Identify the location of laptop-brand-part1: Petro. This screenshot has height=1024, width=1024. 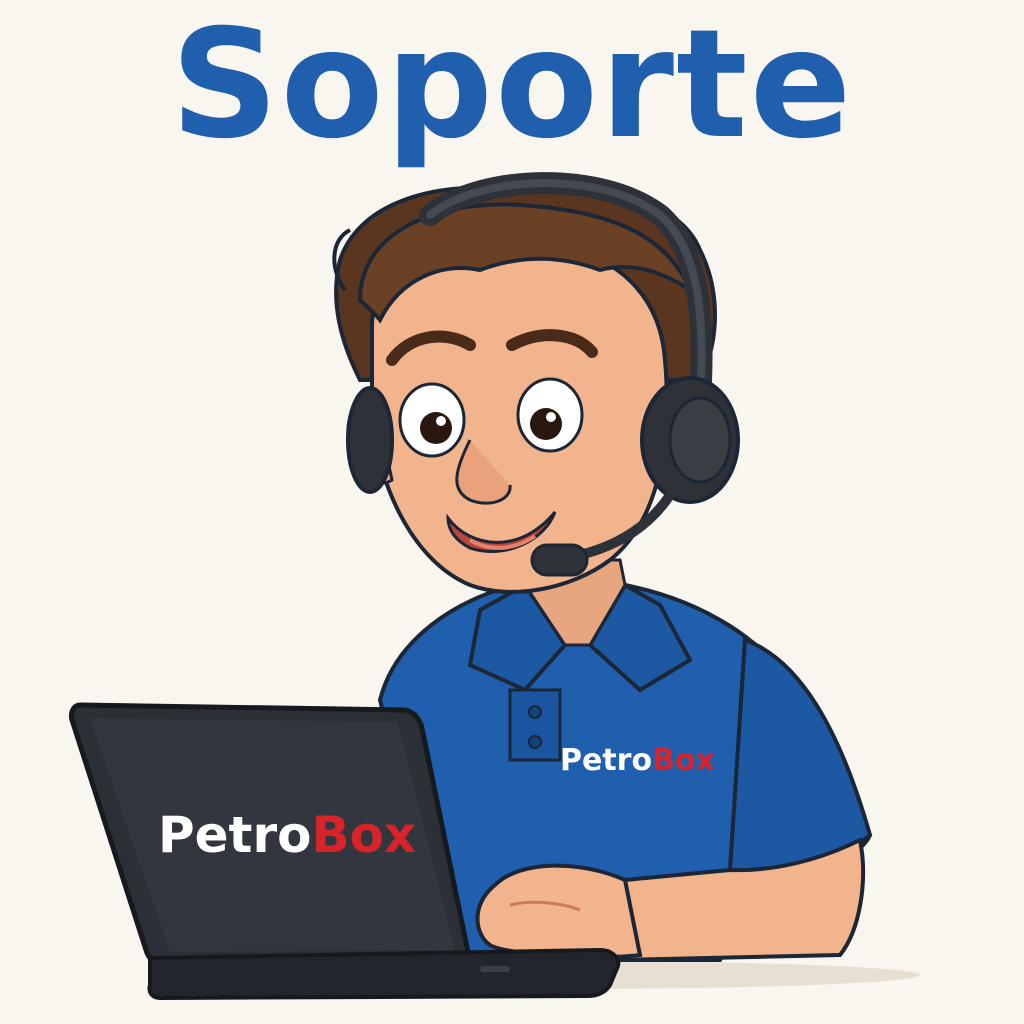
(234, 835).